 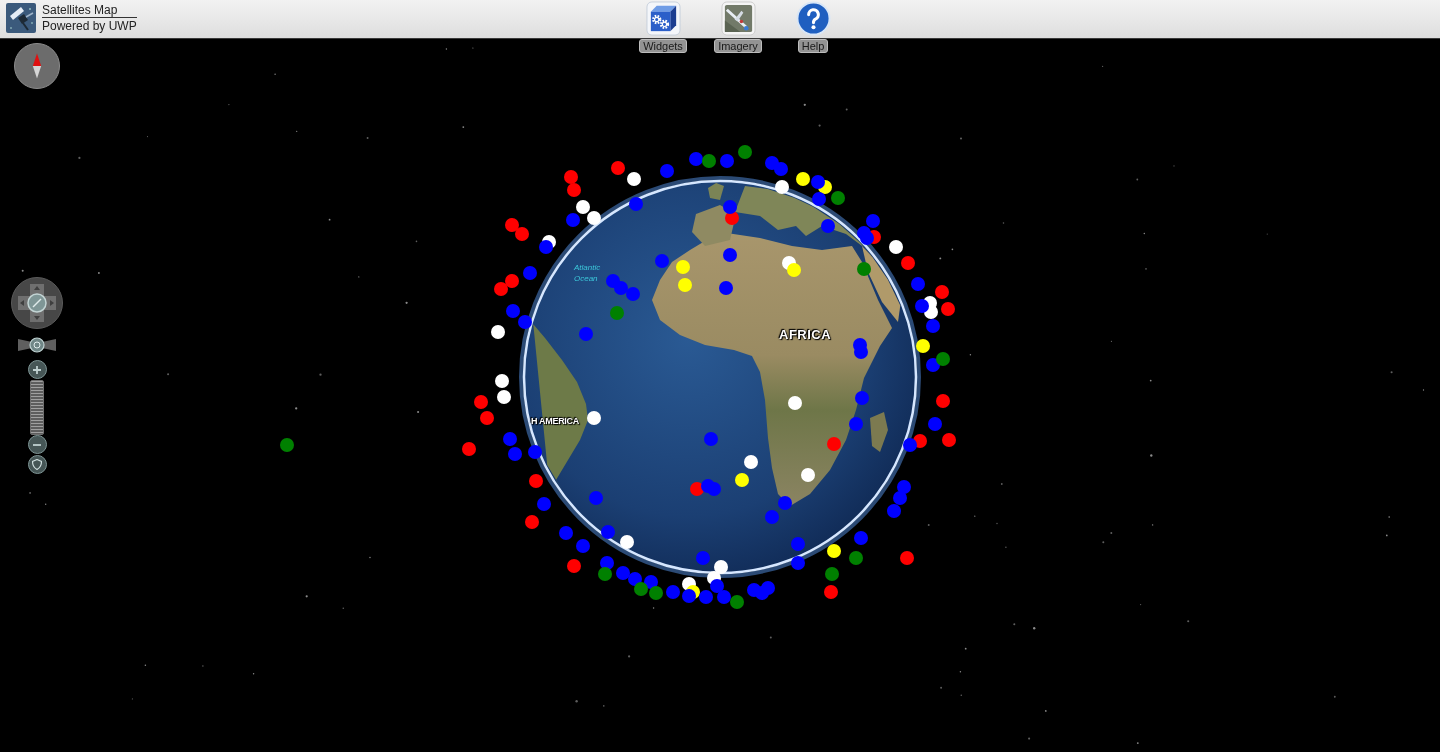 I want to click on rotate-button, so click(x=37, y=345).